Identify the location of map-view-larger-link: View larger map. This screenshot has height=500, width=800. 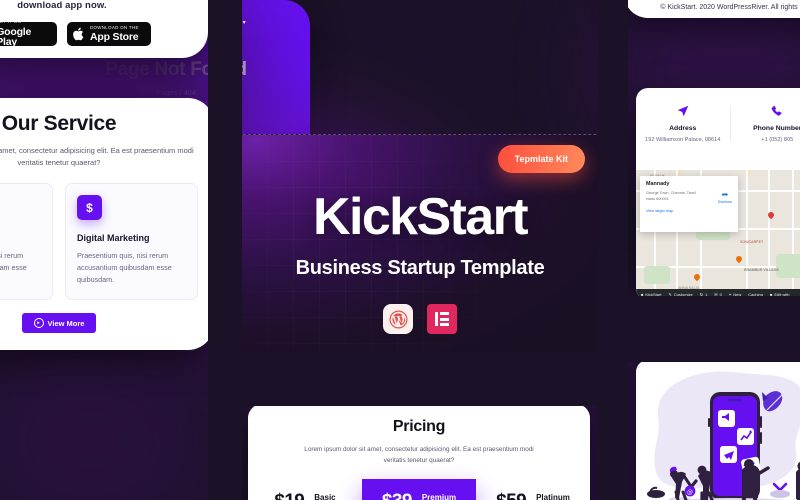
(689, 211).